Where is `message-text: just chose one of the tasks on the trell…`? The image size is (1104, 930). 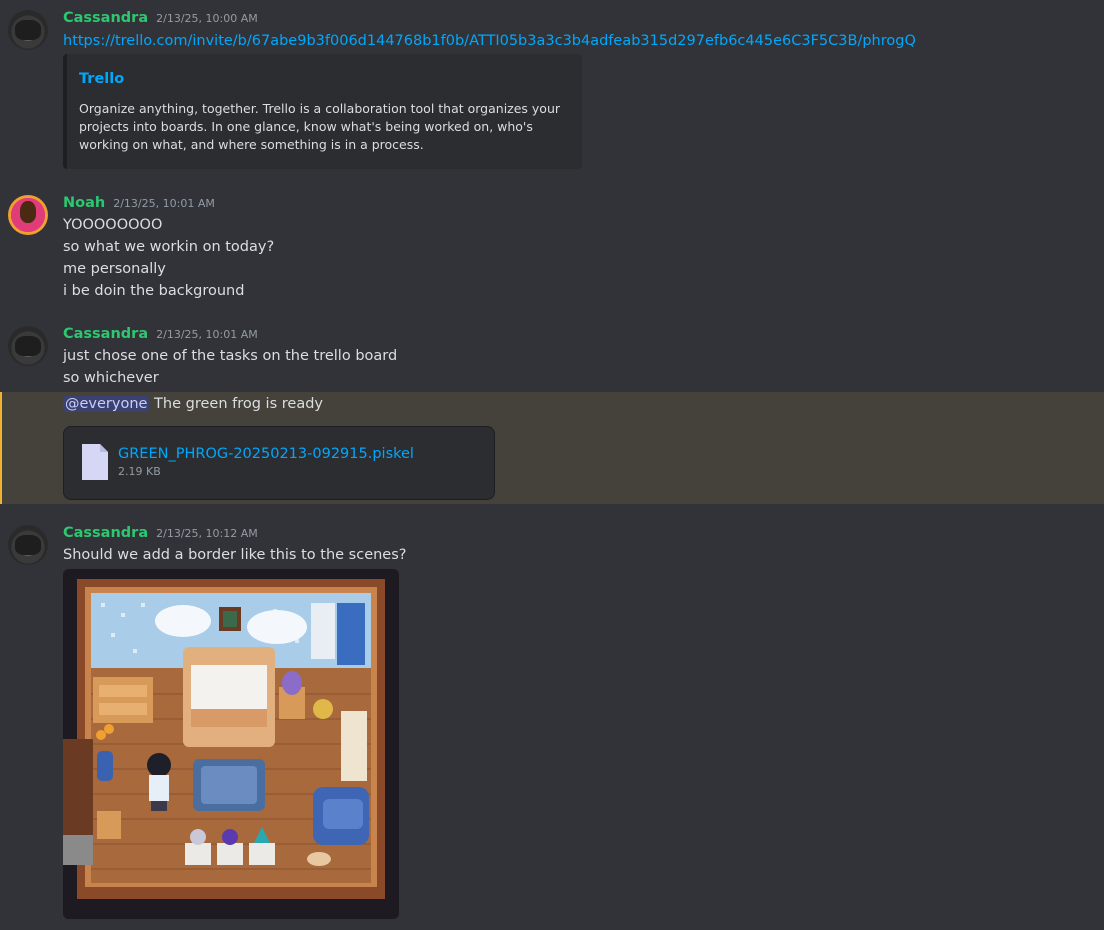 message-text: just chose one of the tasks on the trell… is located at coordinates (230, 356).